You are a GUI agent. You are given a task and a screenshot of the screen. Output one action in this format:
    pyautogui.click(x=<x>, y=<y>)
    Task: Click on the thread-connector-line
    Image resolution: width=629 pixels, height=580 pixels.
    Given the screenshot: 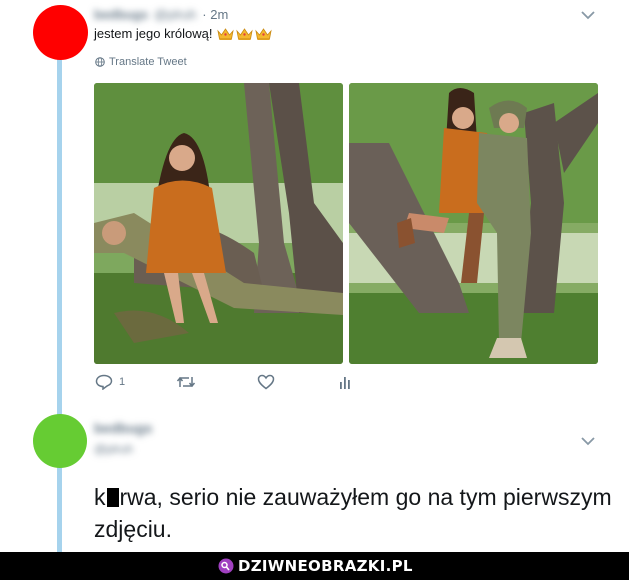 What is the action you would take?
    pyautogui.click(x=59, y=306)
    